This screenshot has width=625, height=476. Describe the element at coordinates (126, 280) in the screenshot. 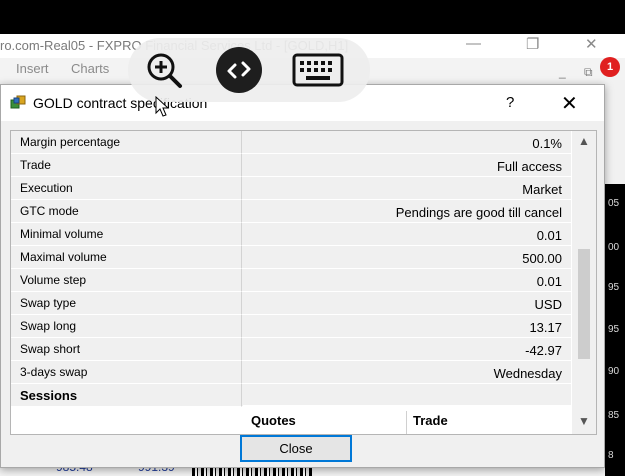

I see `row-label: Volume step` at that location.